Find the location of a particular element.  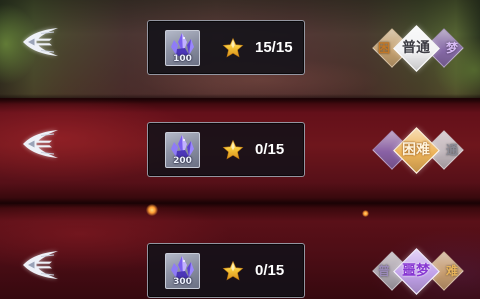

difficulty-label-selected: 困难 is located at coordinates (416, 150).